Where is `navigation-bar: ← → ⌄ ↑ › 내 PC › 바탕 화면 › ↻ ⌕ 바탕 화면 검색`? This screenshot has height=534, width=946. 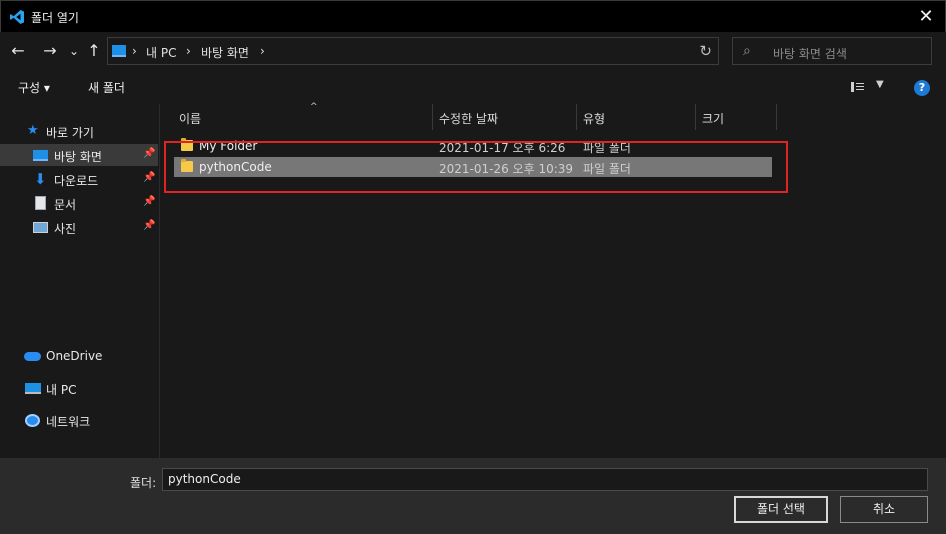 navigation-bar: ← → ⌄ ↑ › 내 PC › 바탕 화면 › ↻ ⌕ 바탕 화면 검색 is located at coordinates (473, 51).